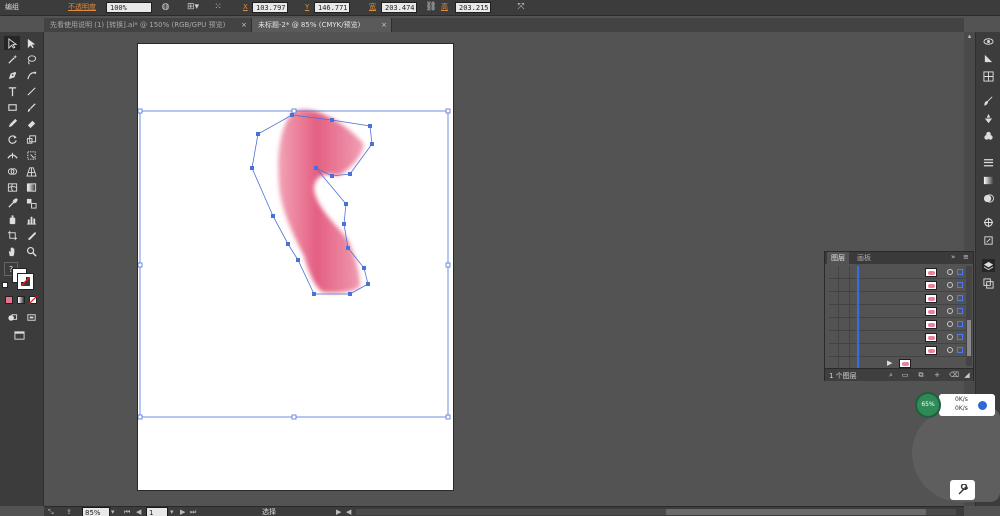 The height and width of the screenshot is (516, 1000). I want to click on width-field: 203.474, so click(399, 7).